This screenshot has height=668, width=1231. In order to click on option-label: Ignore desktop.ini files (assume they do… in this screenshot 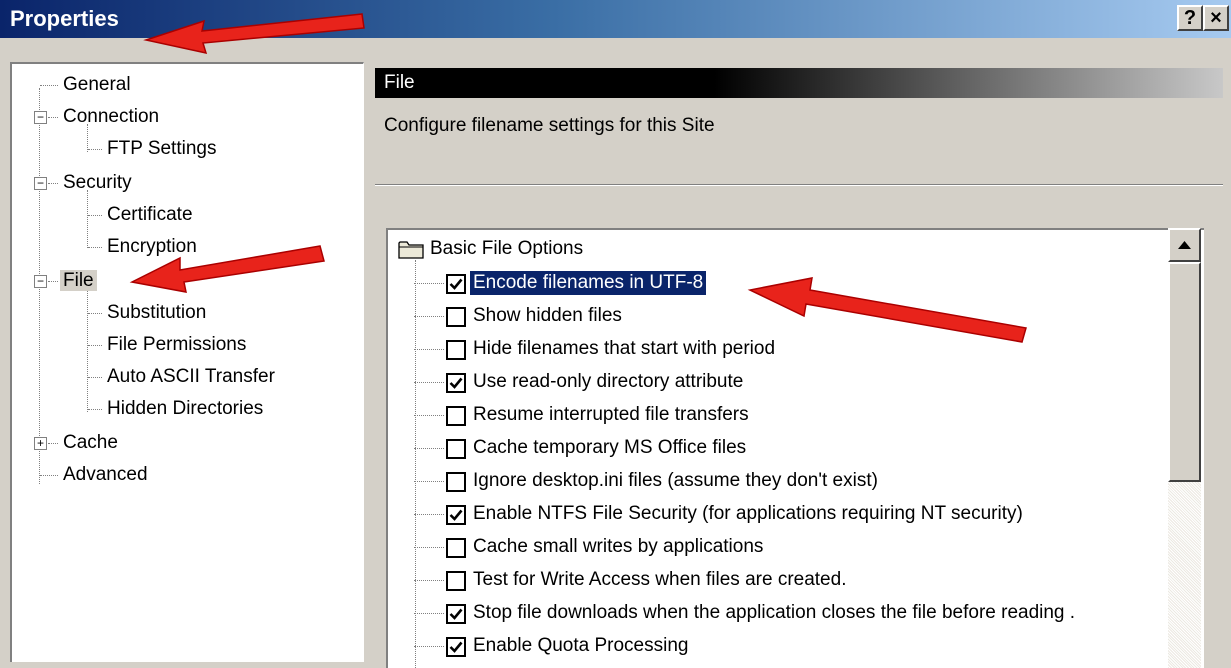, I will do `click(675, 480)`.